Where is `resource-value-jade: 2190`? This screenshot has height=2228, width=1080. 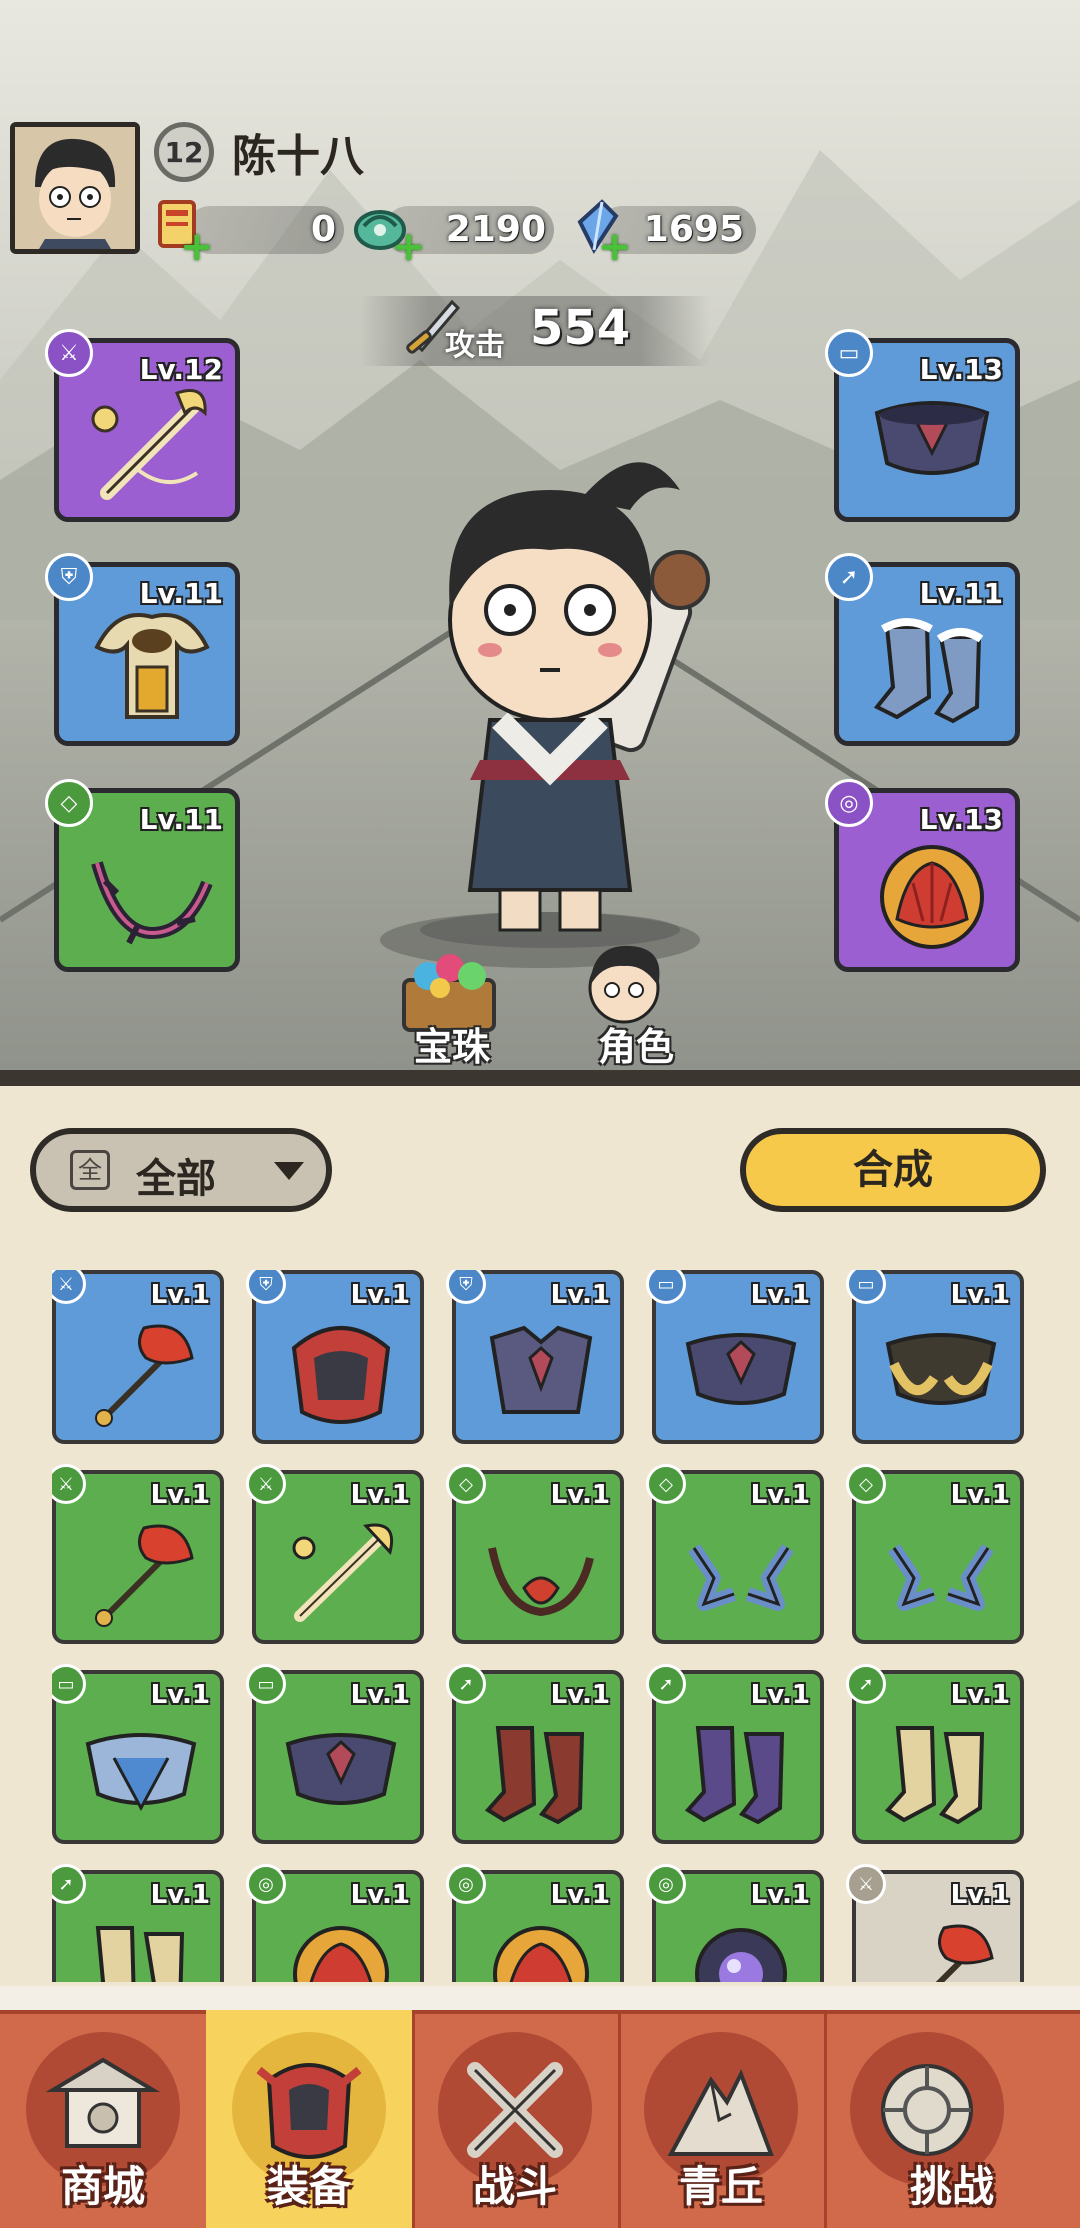
resource-value-jade: 2190 is located at coordinates (495, 229).